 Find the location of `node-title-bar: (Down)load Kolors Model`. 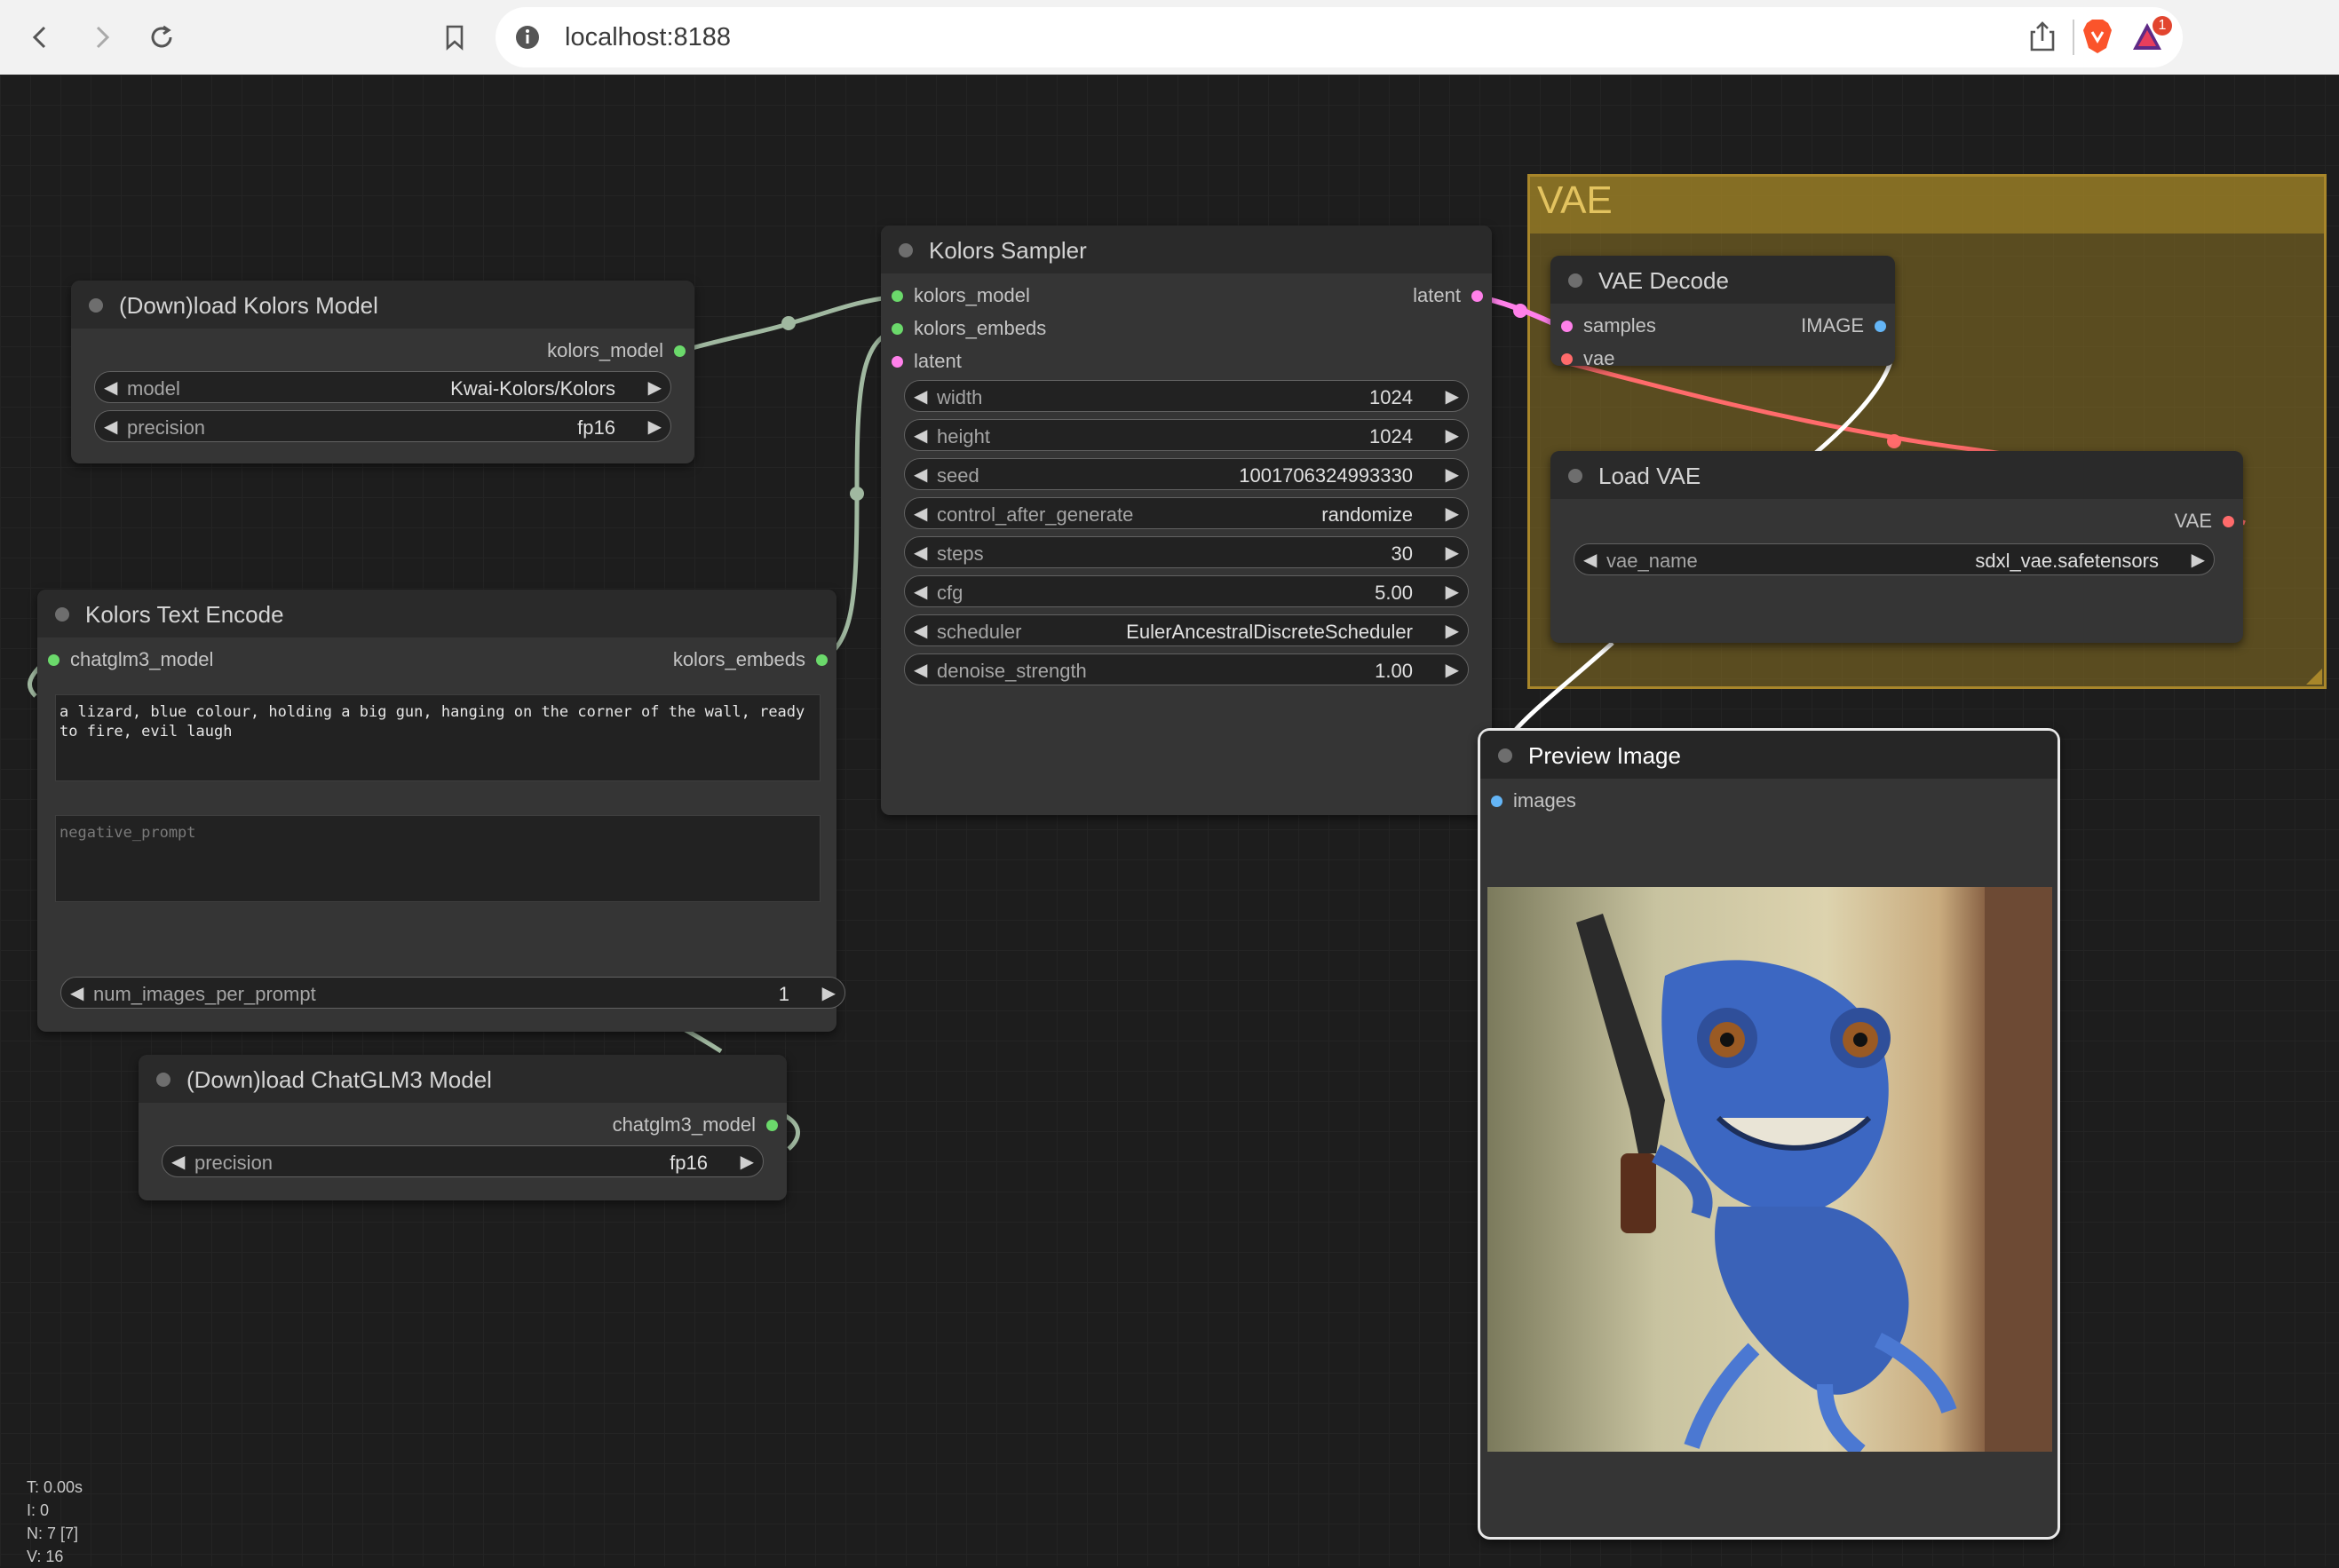

node-title-bar: (Down)load Kolors Model is located at coordinates (383, 305).